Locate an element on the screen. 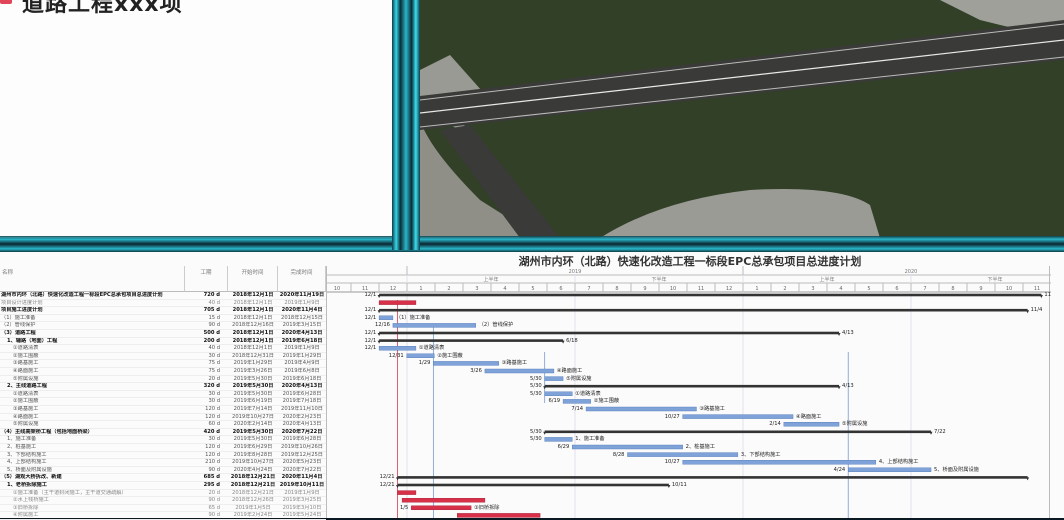 The height and width of the screenshot is (520, 1064). table-row: ⑤附属设施 20 d 2019年5月30日 2019年6月18日 is located at coordinates (163, 380).